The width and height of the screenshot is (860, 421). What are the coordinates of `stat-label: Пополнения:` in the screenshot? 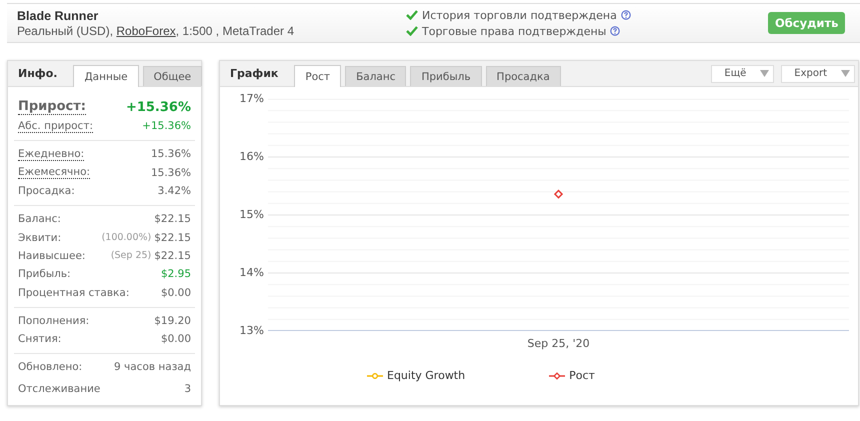 It's located at (54, 320).